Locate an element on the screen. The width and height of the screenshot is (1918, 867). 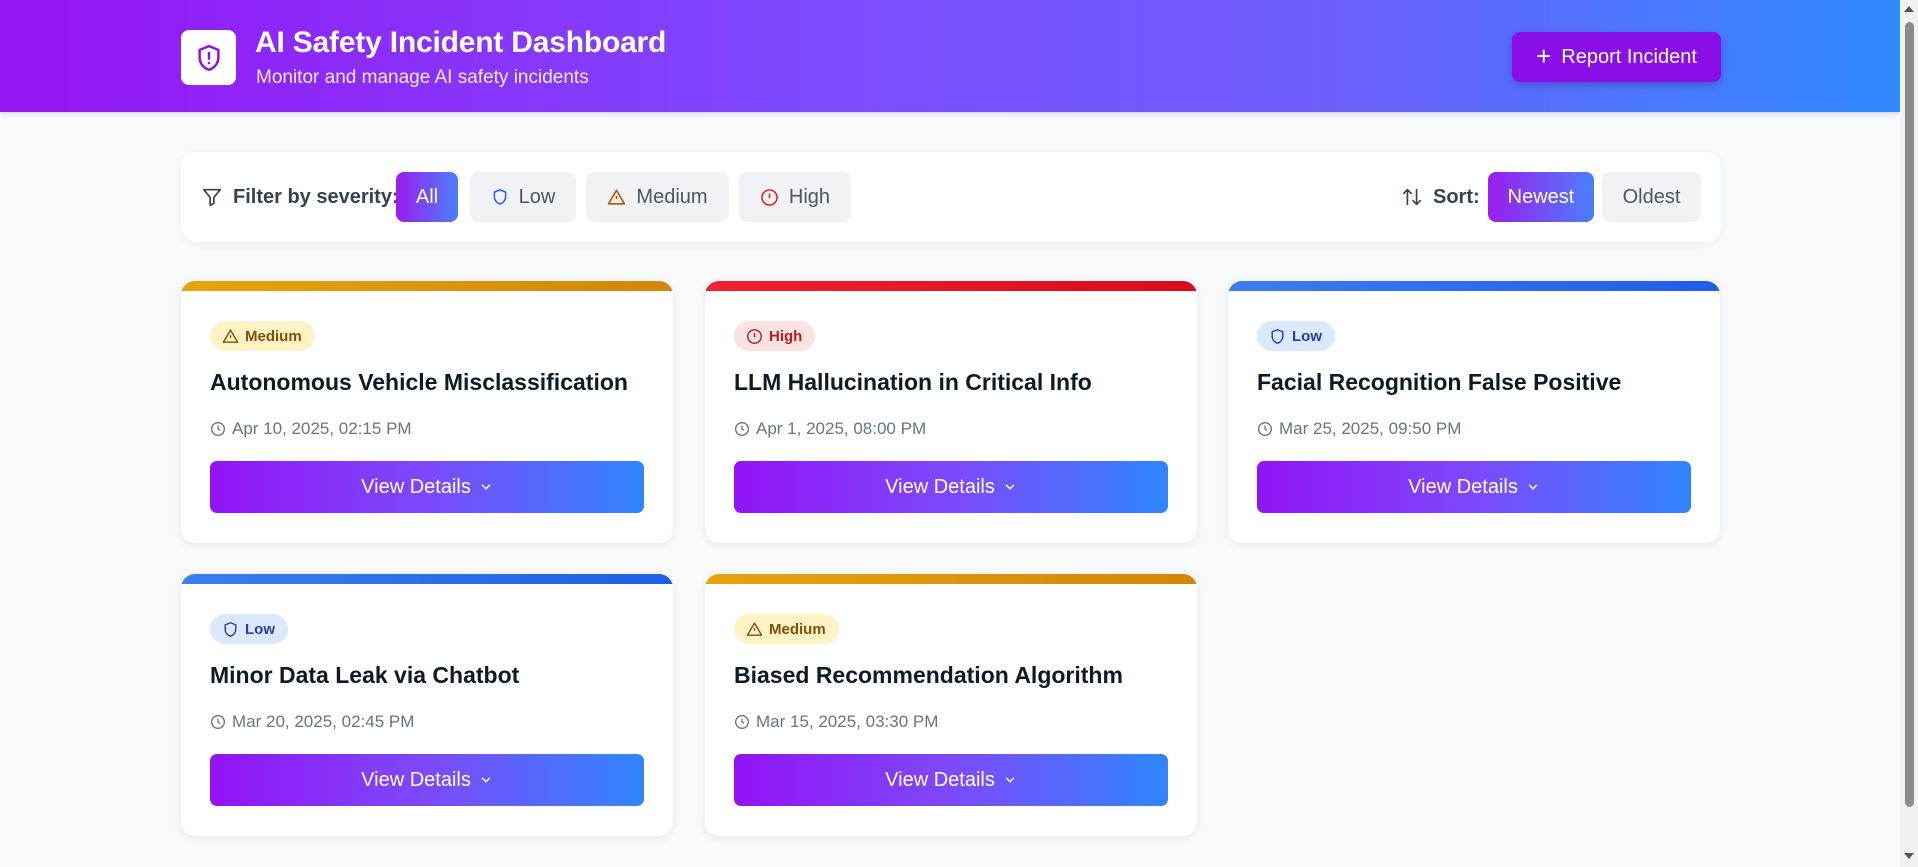
shield-alert-icon is located at coordinates (208, 57).